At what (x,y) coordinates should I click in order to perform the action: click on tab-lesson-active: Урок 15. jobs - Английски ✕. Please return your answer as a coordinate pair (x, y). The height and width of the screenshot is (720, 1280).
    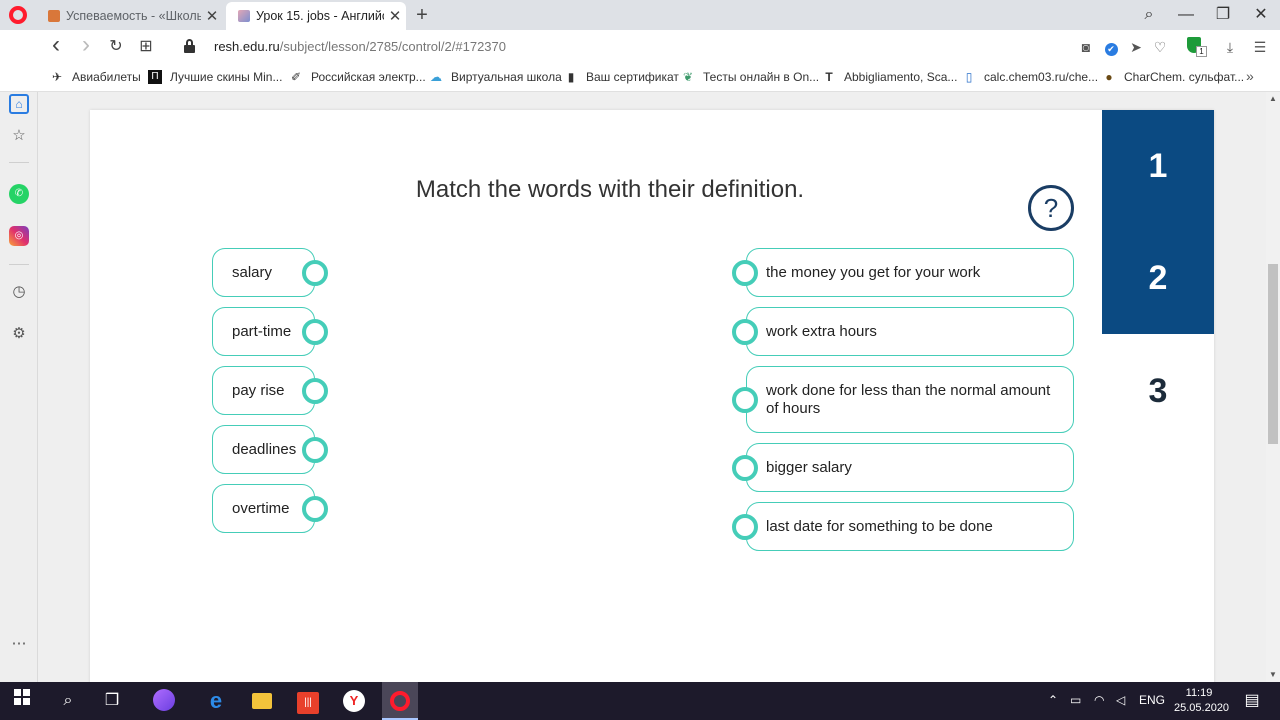
    Looking at the image, I should click on (316, 16).